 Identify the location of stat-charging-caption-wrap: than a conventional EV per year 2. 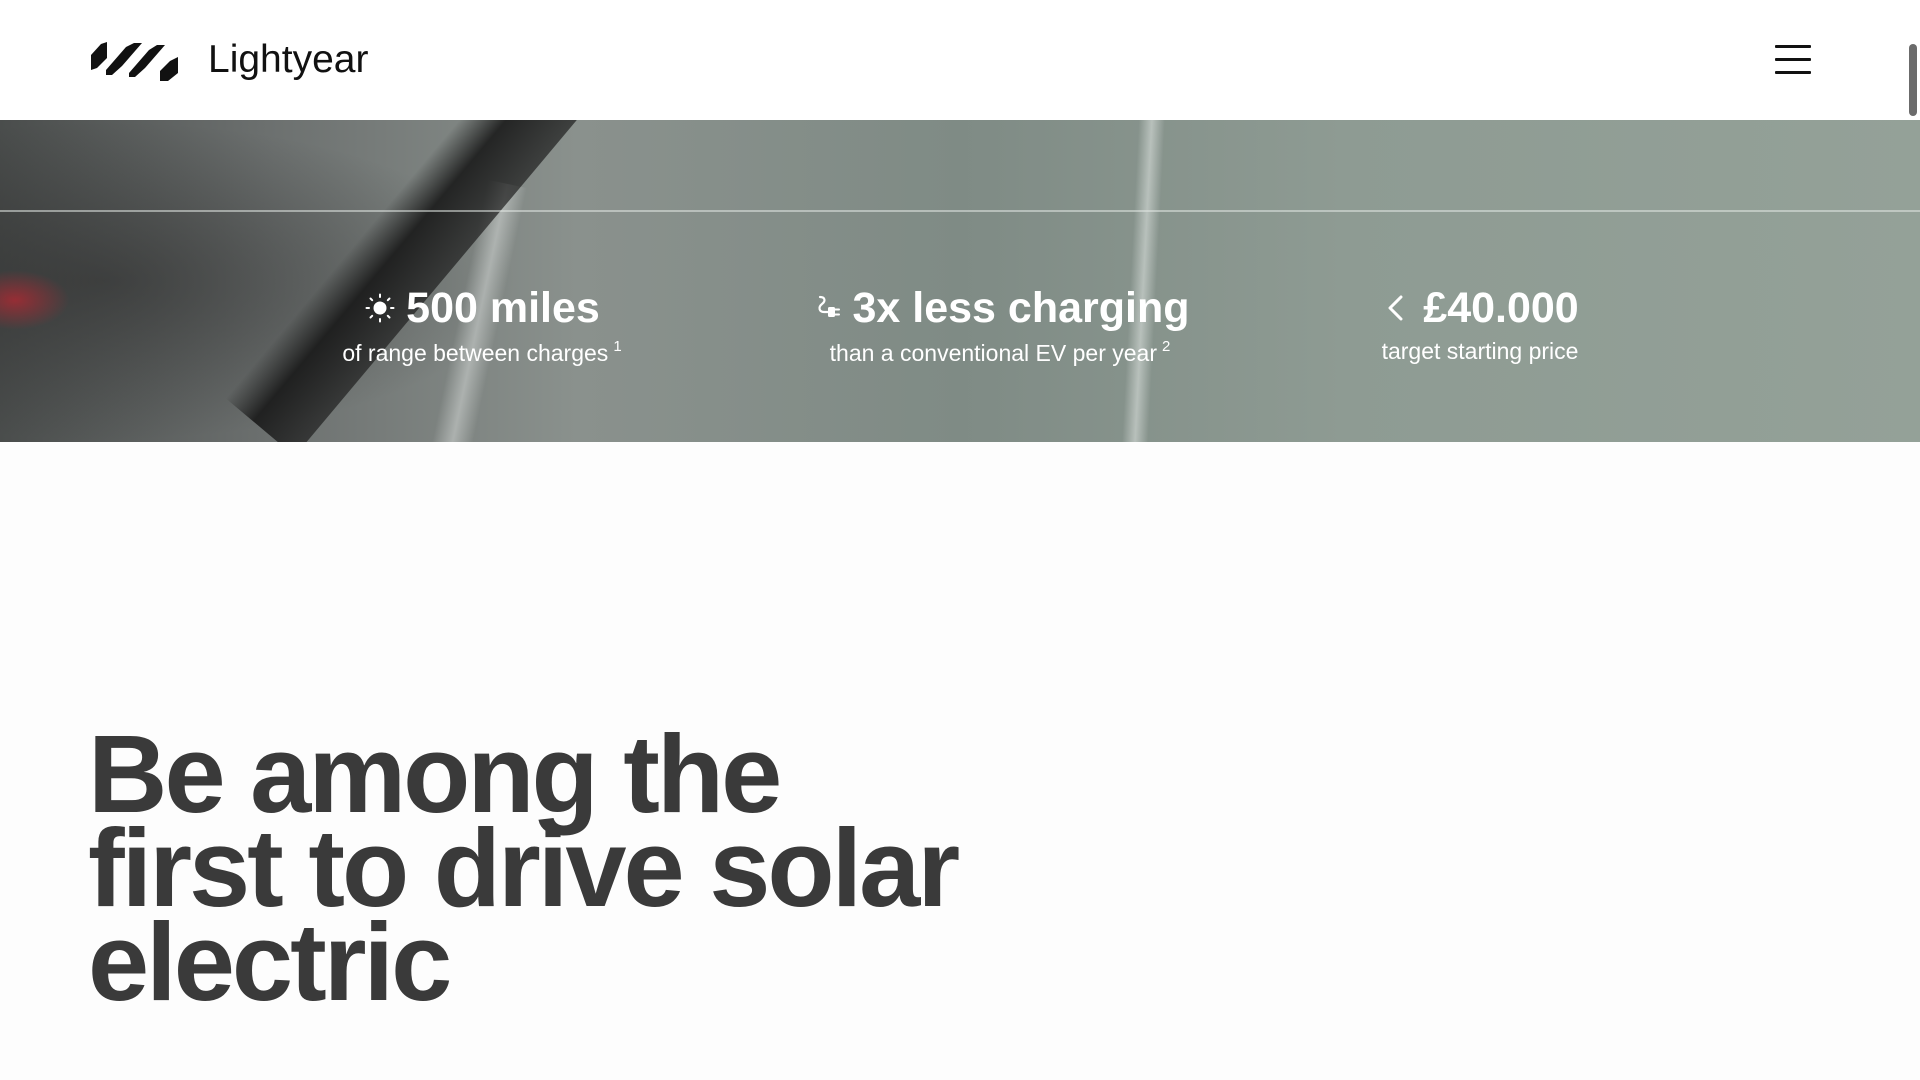
(1000, 352).